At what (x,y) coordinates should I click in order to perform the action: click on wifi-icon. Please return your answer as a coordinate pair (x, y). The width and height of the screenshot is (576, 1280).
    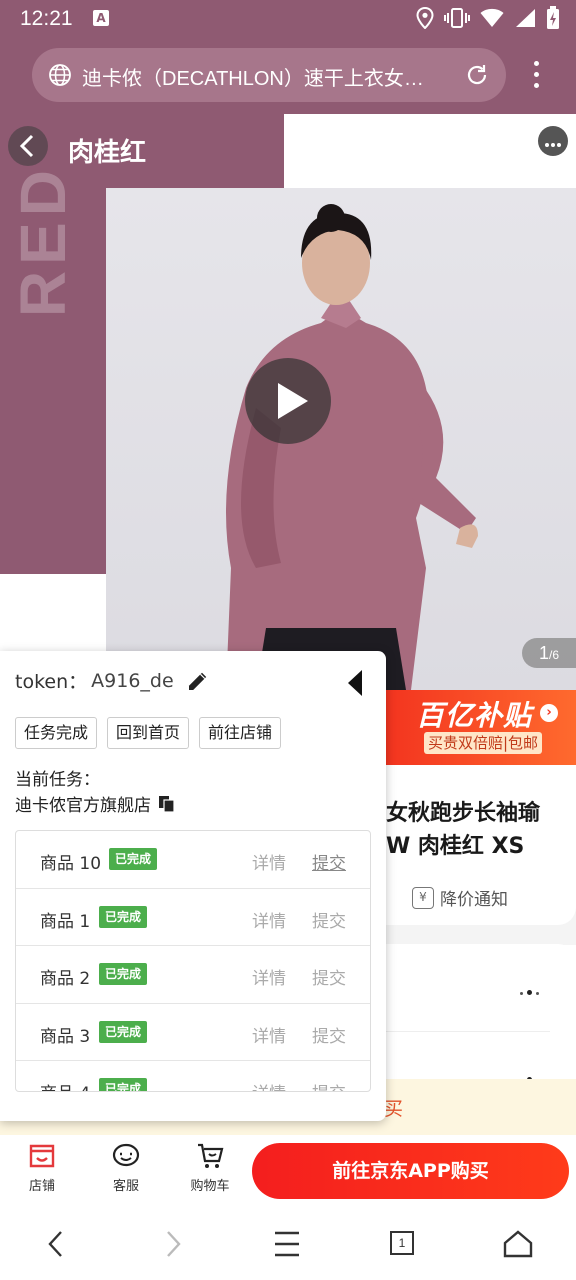
    Looking at the image, I should click on (492, 17).